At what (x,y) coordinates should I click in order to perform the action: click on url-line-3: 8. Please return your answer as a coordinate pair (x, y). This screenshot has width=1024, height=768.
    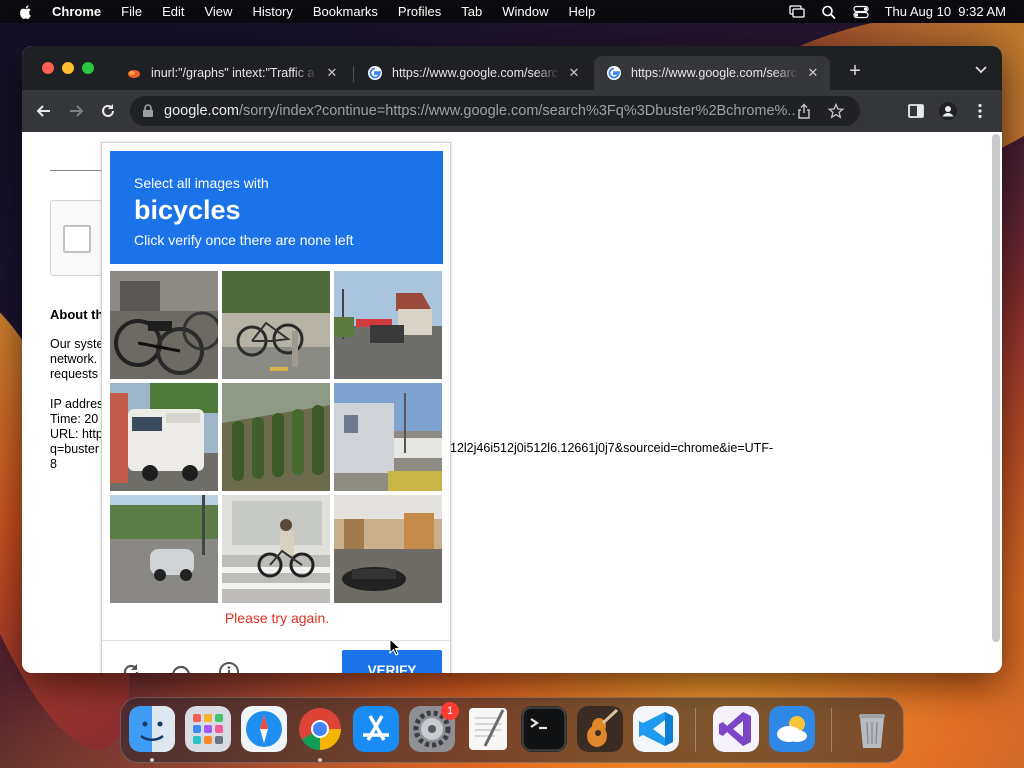
    Looking at the image, I should click on (53, 464).